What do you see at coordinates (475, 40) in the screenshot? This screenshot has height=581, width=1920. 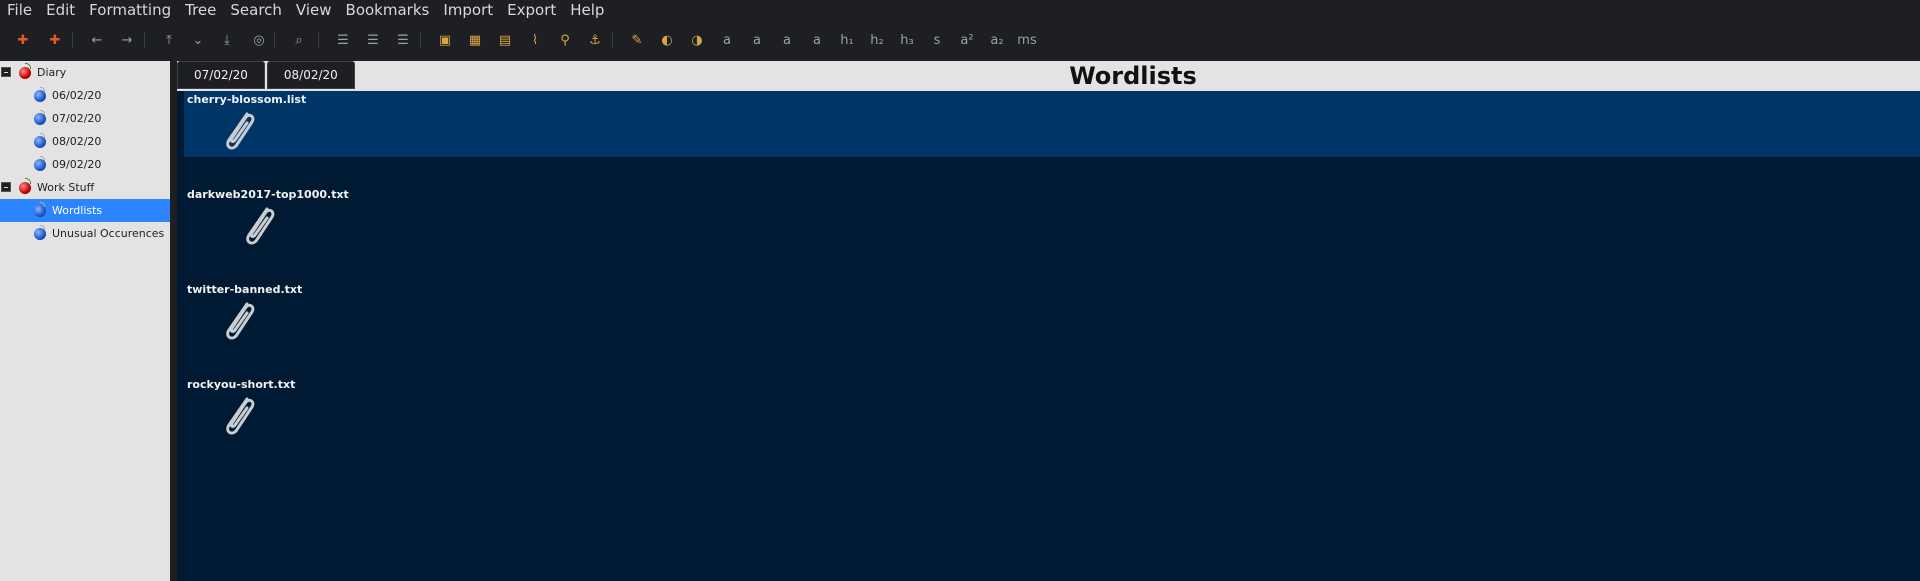 I see `insert-table-icon: ▦` at bounding box center [475, 40].